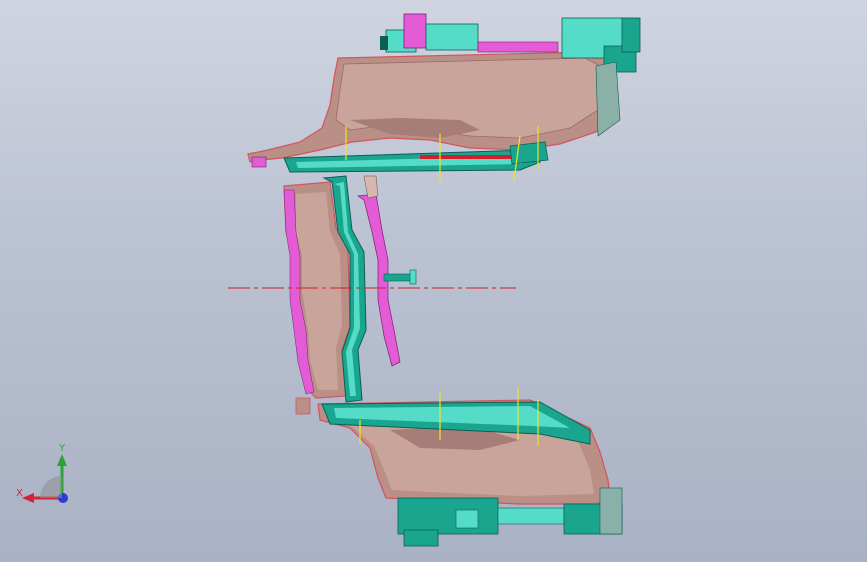  Describe the element at coordinates (350, 289) in the screenshot. I see `vertical-web` at that location.